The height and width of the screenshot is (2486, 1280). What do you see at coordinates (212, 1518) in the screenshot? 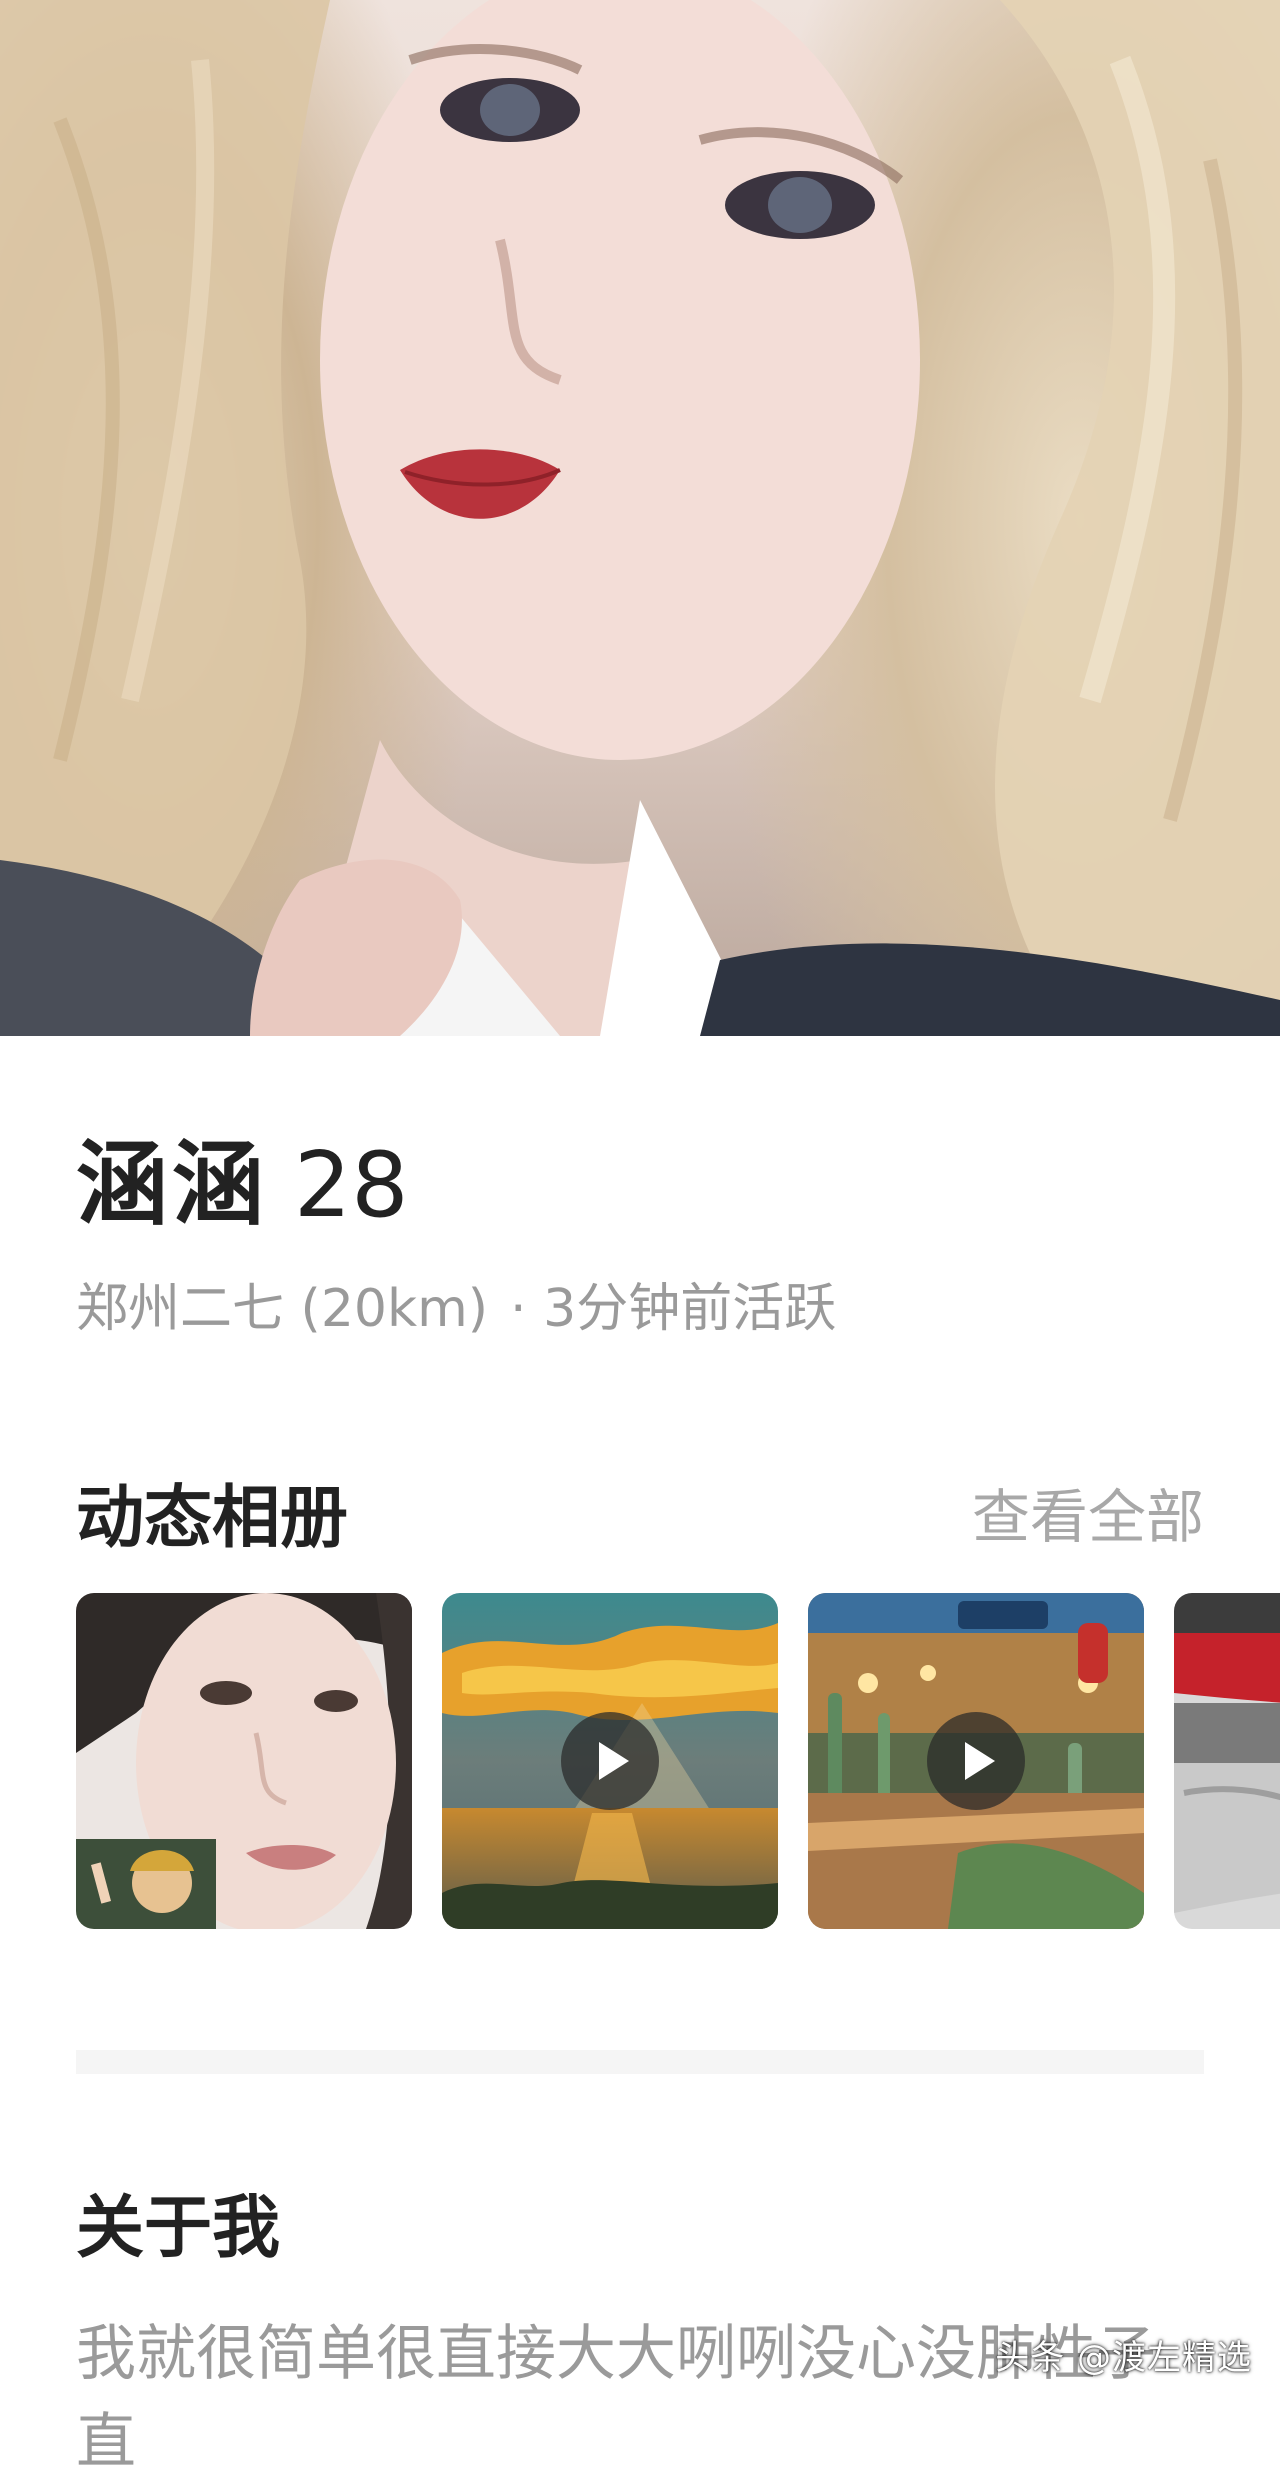
I see `album-title: 动态相册` at bounding box center [212, 1518].